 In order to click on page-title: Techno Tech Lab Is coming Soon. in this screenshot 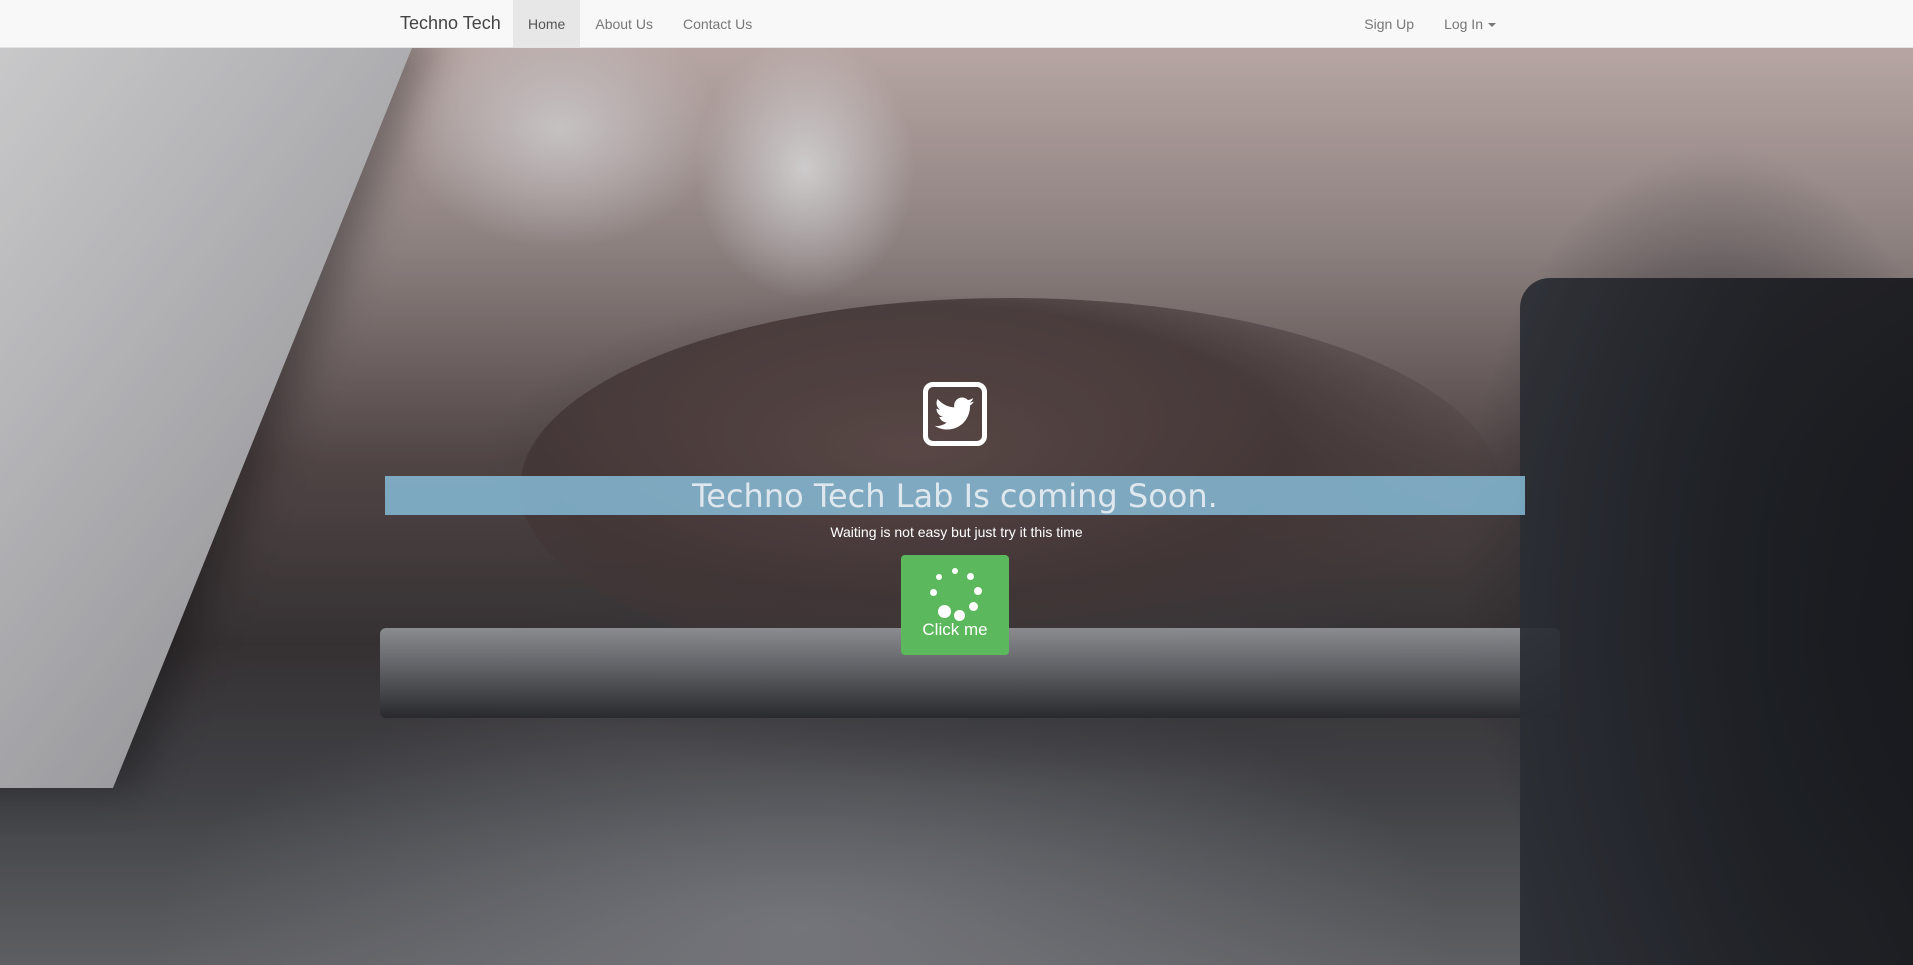, I will do `click(955, 495)`.